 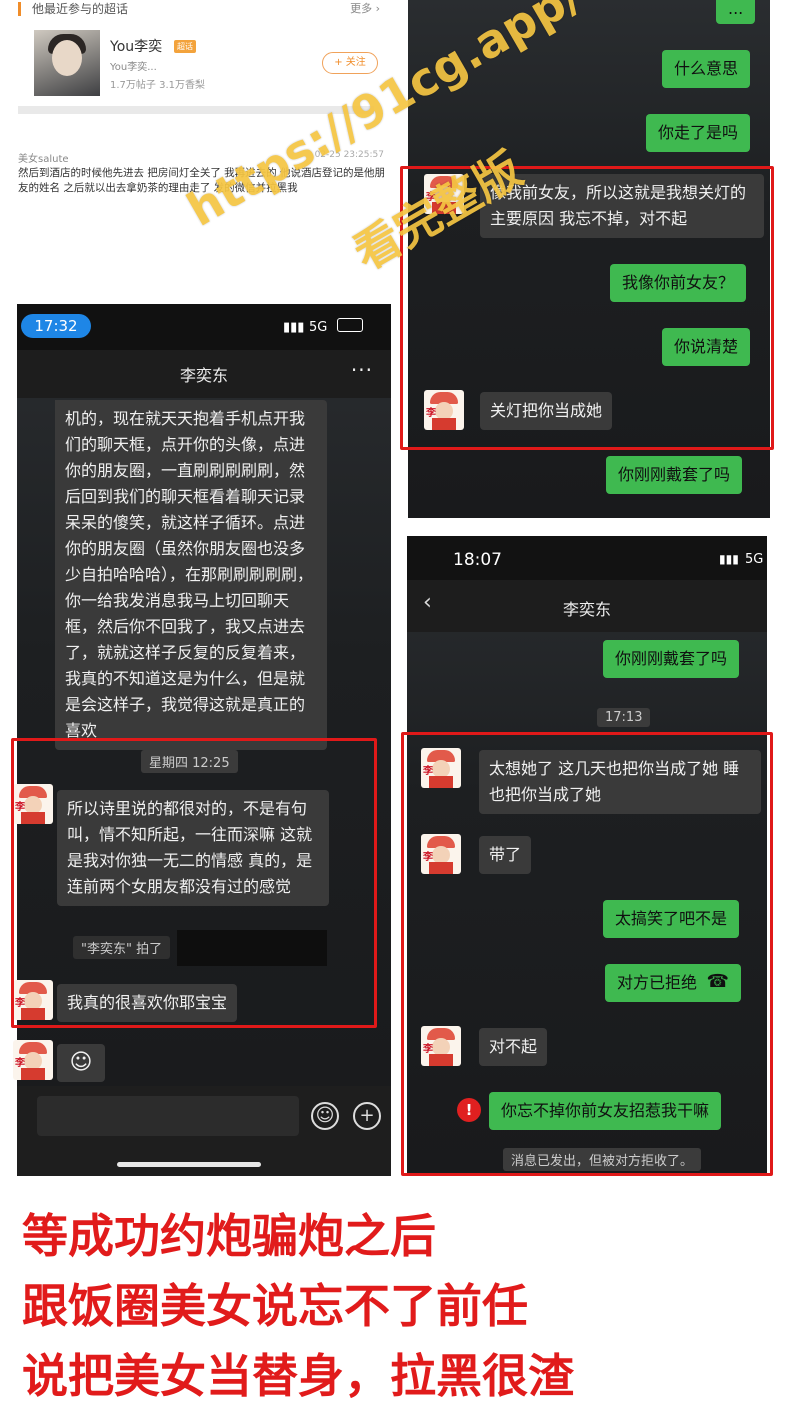 What do you see at coordinates (275, 1306) in the screenshot?
I see `caption-line-2: 跟饭圈美女说忘不了前任` at bounding box center [275, 1306].